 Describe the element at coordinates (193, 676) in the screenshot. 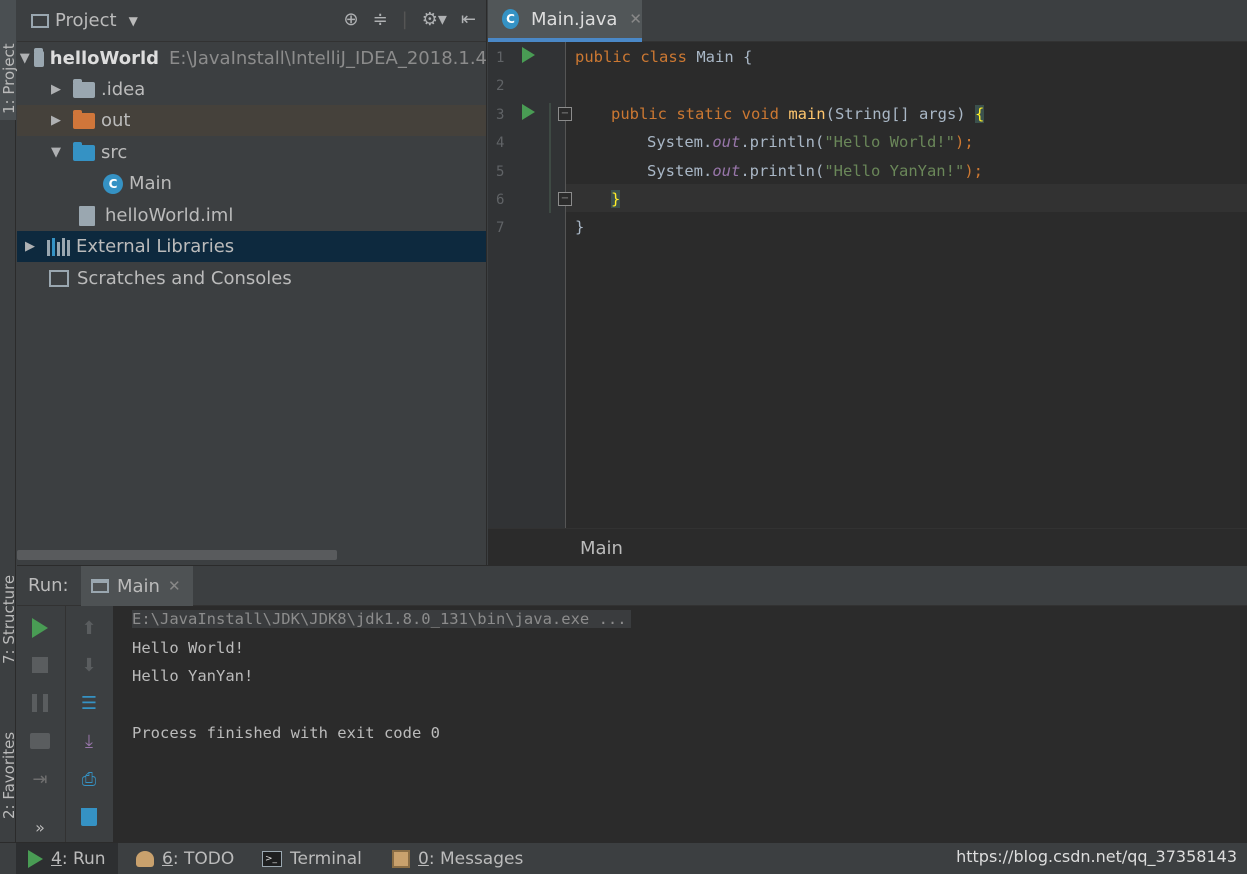

I see `console-line: Hello YanYan!` at that location.